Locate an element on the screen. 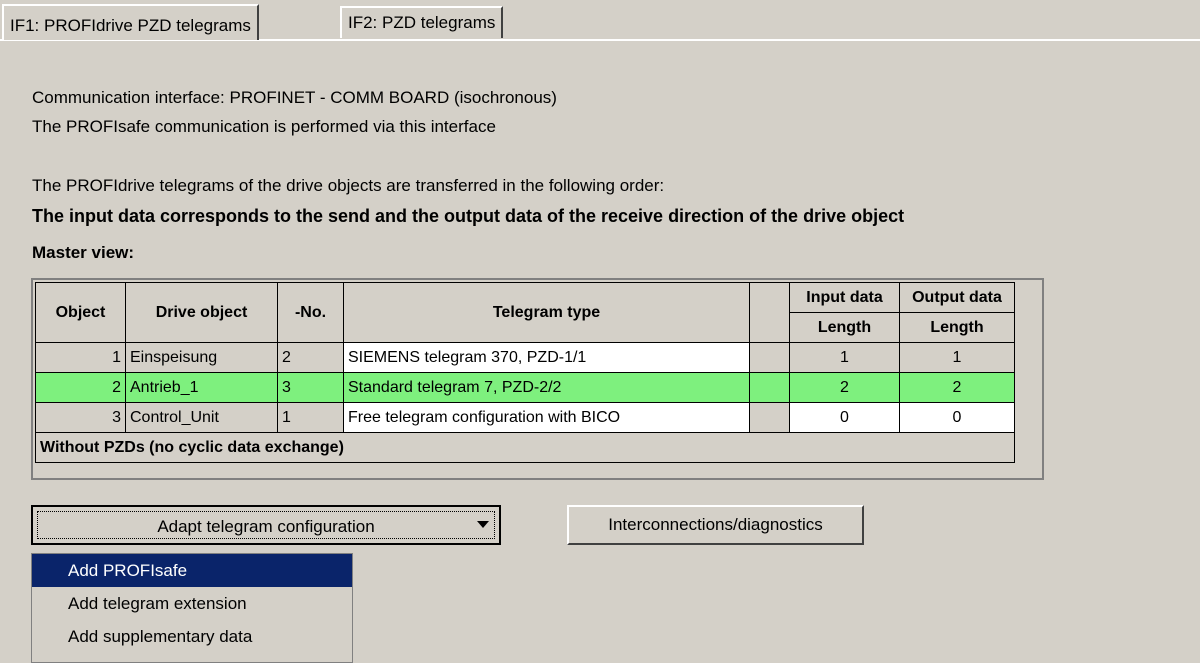  cell-number: 3 is located at coordinates (310, 387).